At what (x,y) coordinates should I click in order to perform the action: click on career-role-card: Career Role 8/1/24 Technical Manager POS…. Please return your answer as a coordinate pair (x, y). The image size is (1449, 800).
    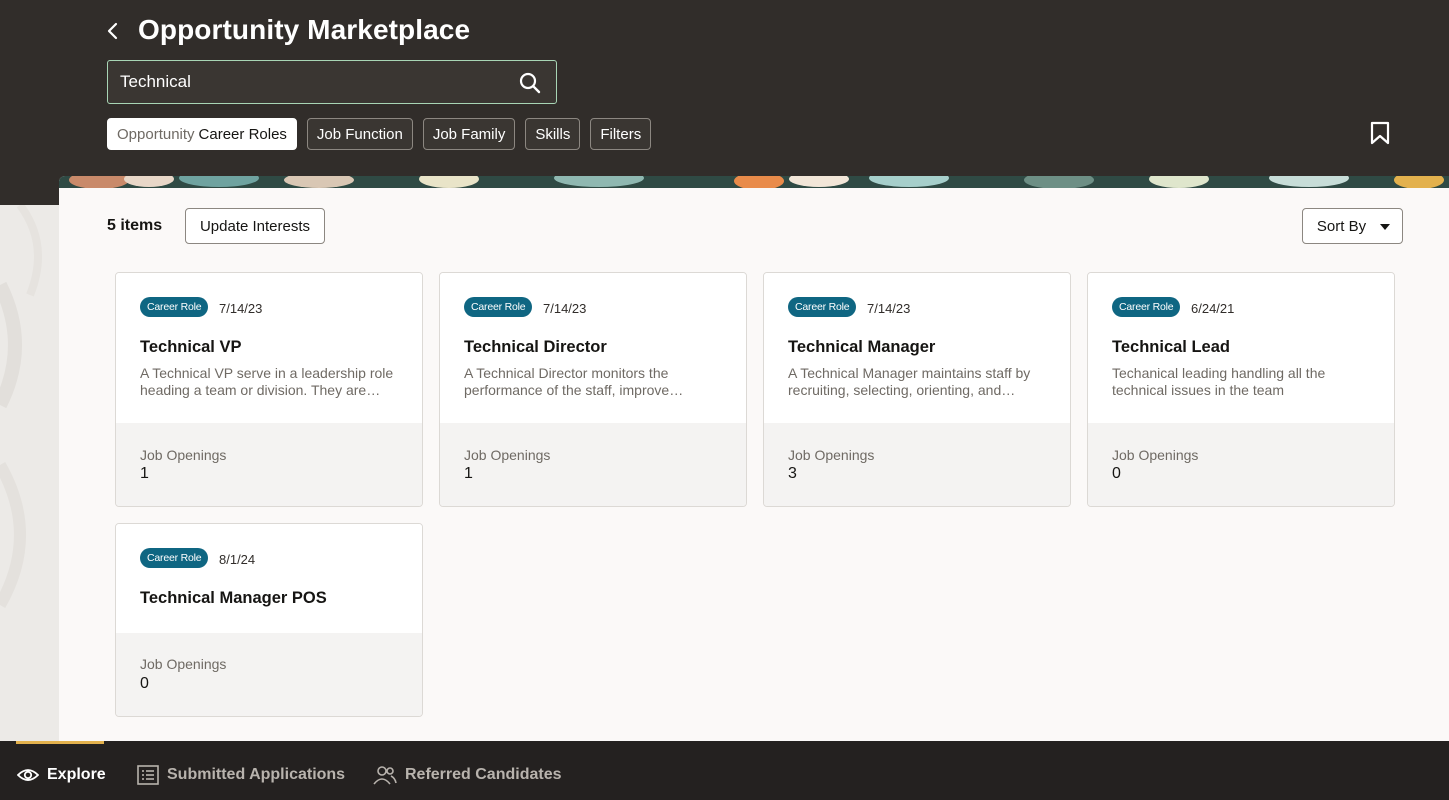
    Looking at the image, I should click on (269, 620).